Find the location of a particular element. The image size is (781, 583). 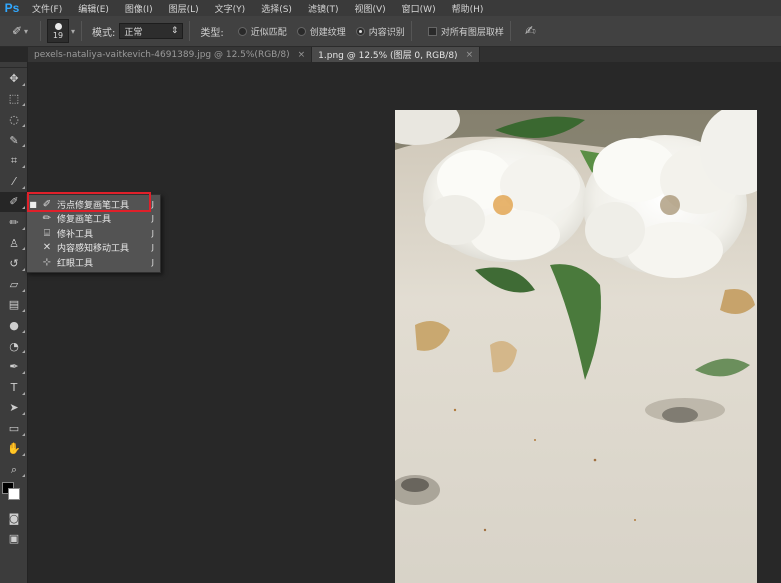

move-tool-icon: ✥ is located at coordinates (14, 78).